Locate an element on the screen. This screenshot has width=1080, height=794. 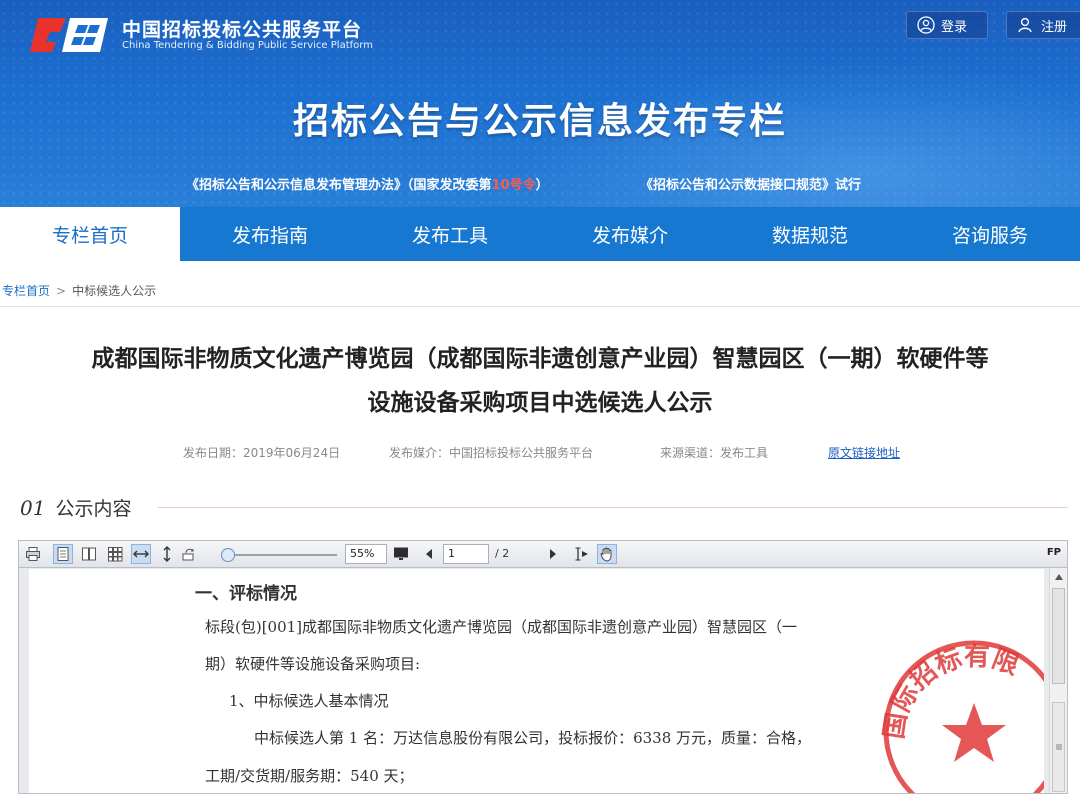
single-page-icon is located at coordinates (63, 554).